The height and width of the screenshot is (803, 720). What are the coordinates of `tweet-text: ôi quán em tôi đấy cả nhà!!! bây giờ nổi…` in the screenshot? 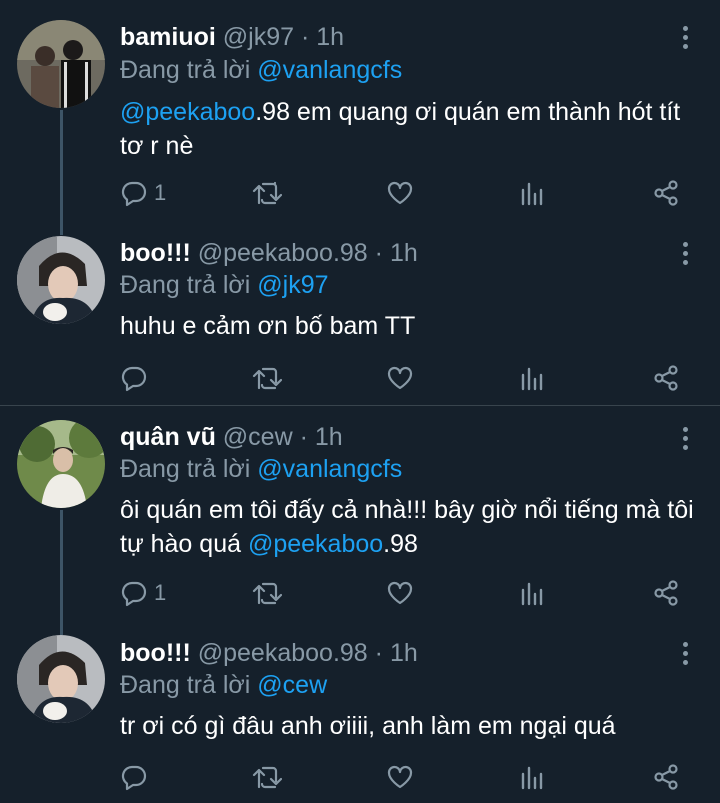 It's located at (410, 527).